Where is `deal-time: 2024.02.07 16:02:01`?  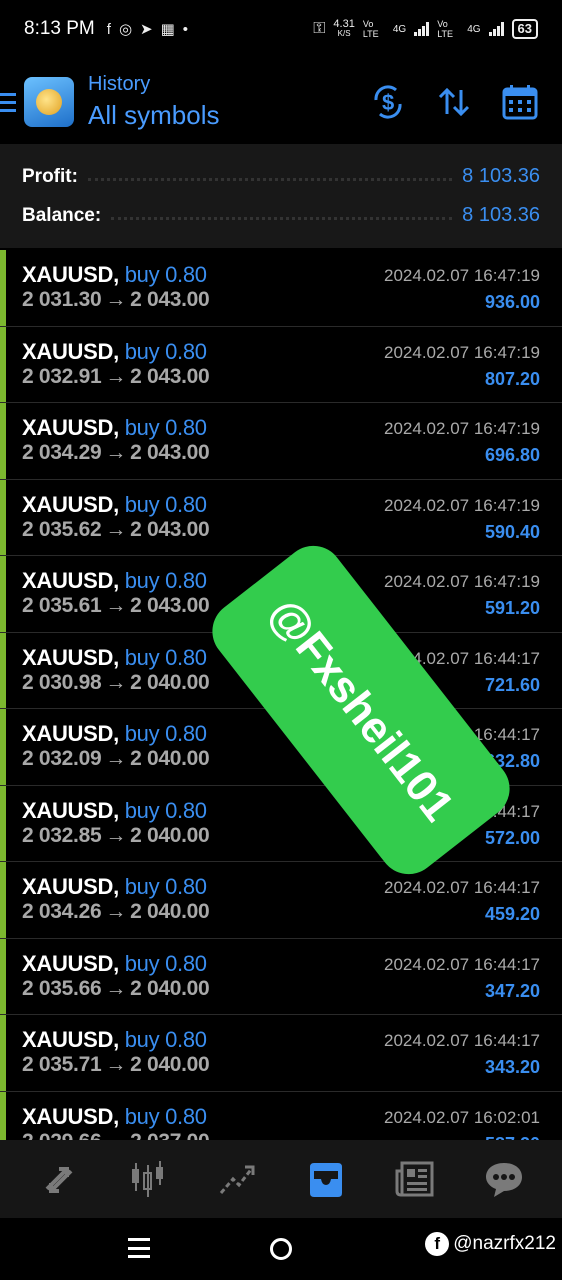
deal-time: 2024.02.07 16:02:01 is located at coordinates (462, 1117).